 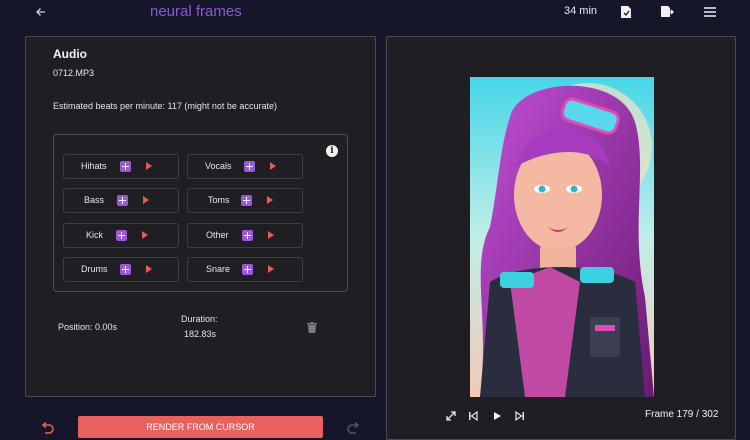 What do you see at coordinates (710, 12) in the screenshot?
I see `menu-icon` at bounding box center [710, 12].